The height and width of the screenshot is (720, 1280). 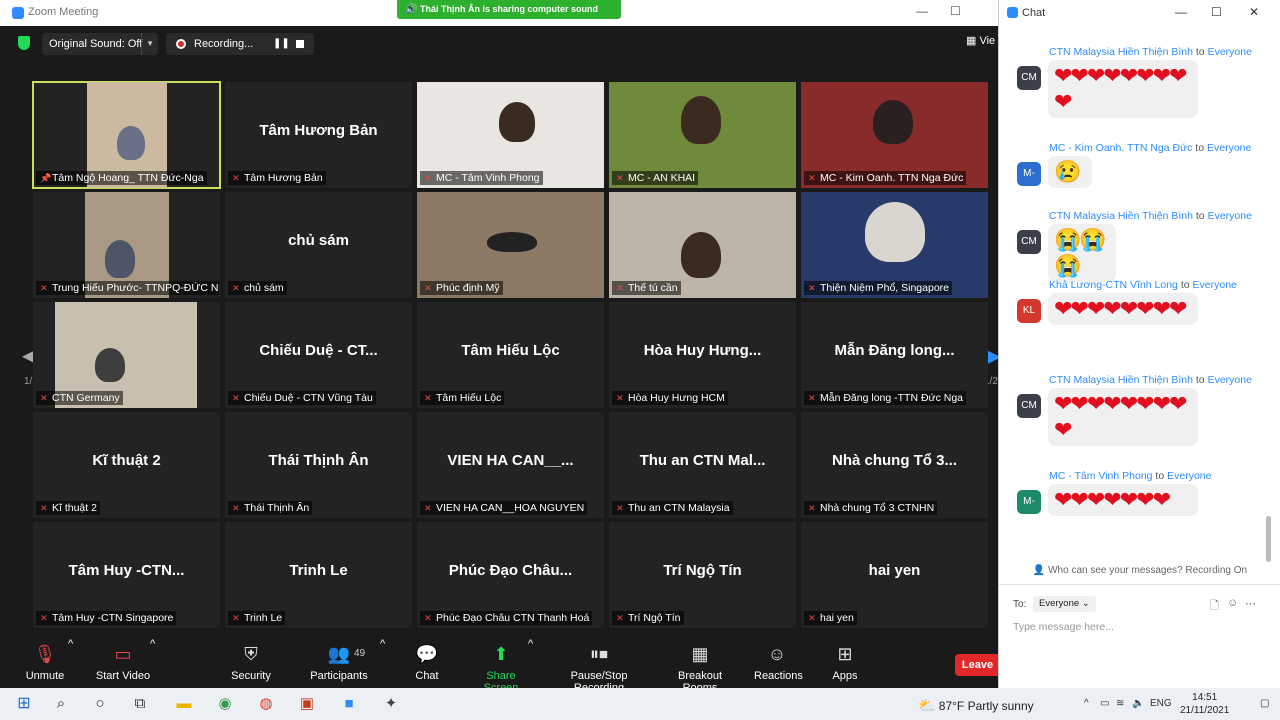 What do you see at coordinates (266, 704) in the screenshot?
I see `chrome-icon: ◍` at bounding box center [266, 704].